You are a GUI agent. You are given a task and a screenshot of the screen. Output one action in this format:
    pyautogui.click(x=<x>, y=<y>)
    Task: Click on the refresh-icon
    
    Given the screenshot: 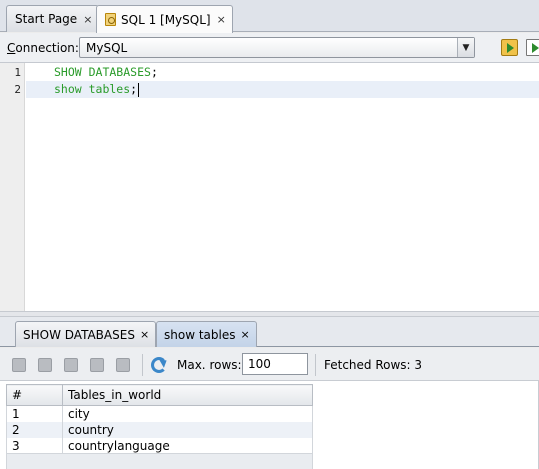 What is the action you would take?
    pyautogui.click(x=159, y=365)
    